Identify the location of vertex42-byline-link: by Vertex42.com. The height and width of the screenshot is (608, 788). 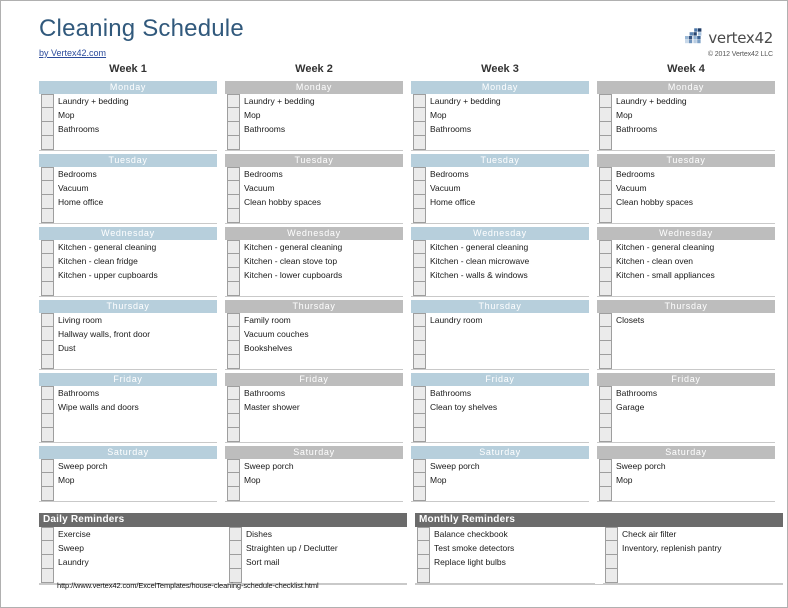
(72, 53).